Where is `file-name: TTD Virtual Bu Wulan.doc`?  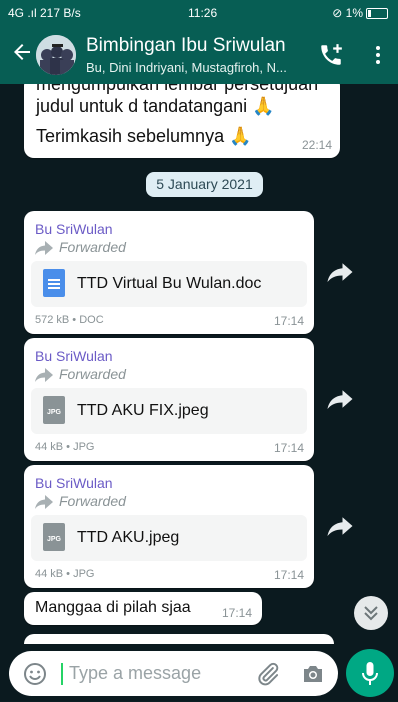
file-name: TTD Virtual Bu Wulan.doc is located at coordinates (169, 283).